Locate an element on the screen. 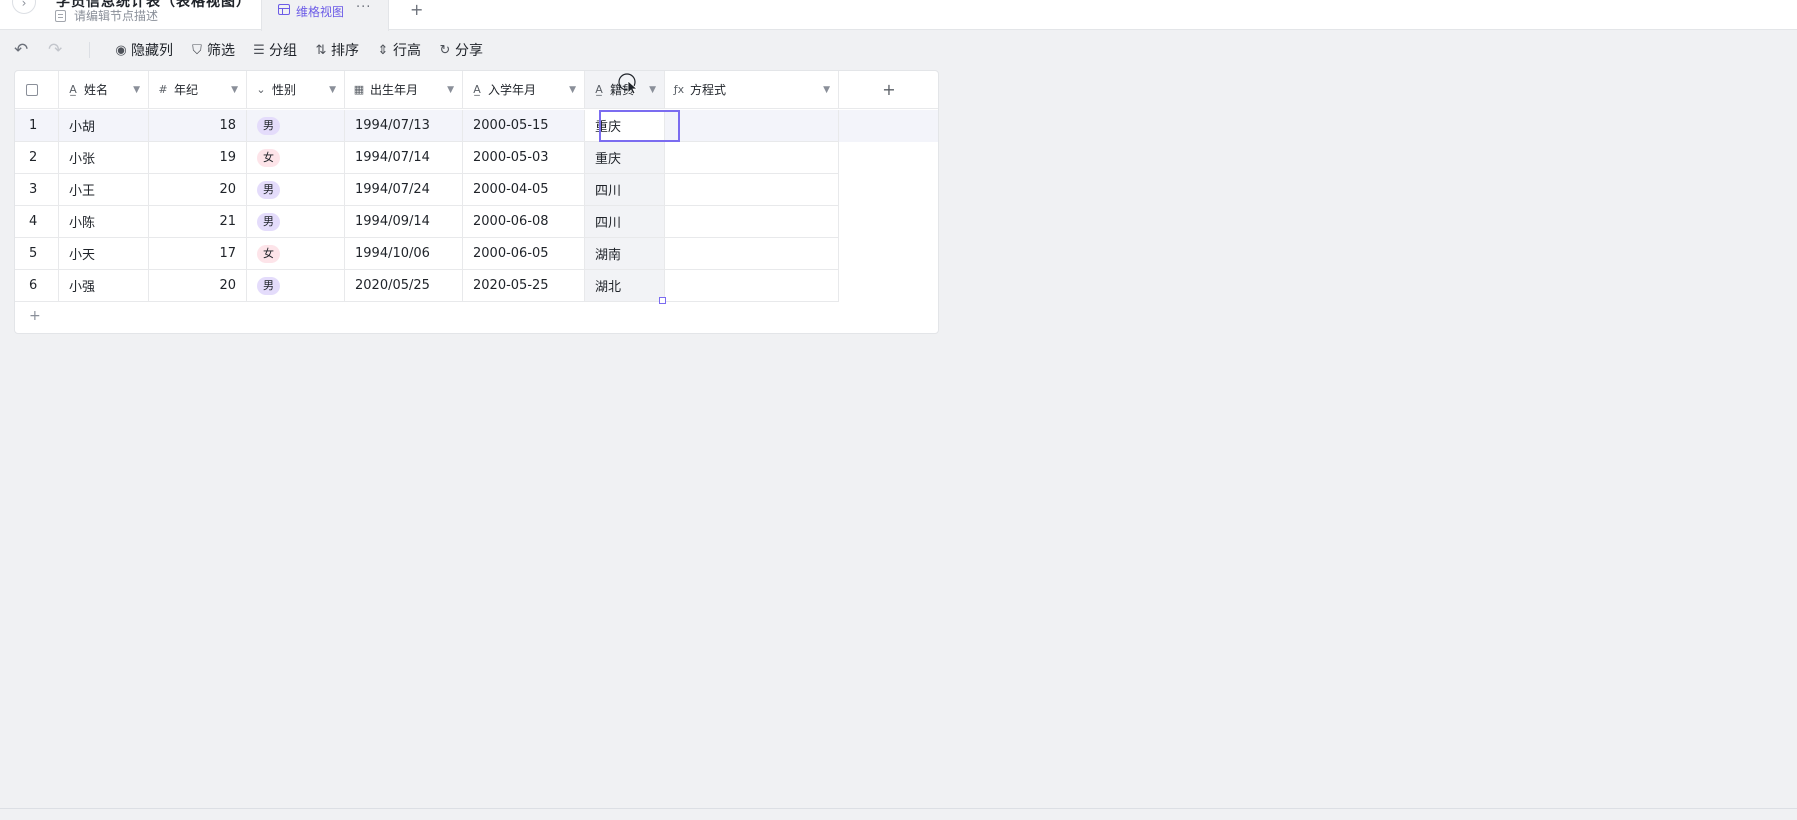 This screenshot has height=820, width=1797. toolbar-actions: ◉ 隐藏列 ⛉ 筛选 ☰ 分组 ⇅ 排序 ⇕ 行高 ↻ 分享 is located at coordinates (298, 50).